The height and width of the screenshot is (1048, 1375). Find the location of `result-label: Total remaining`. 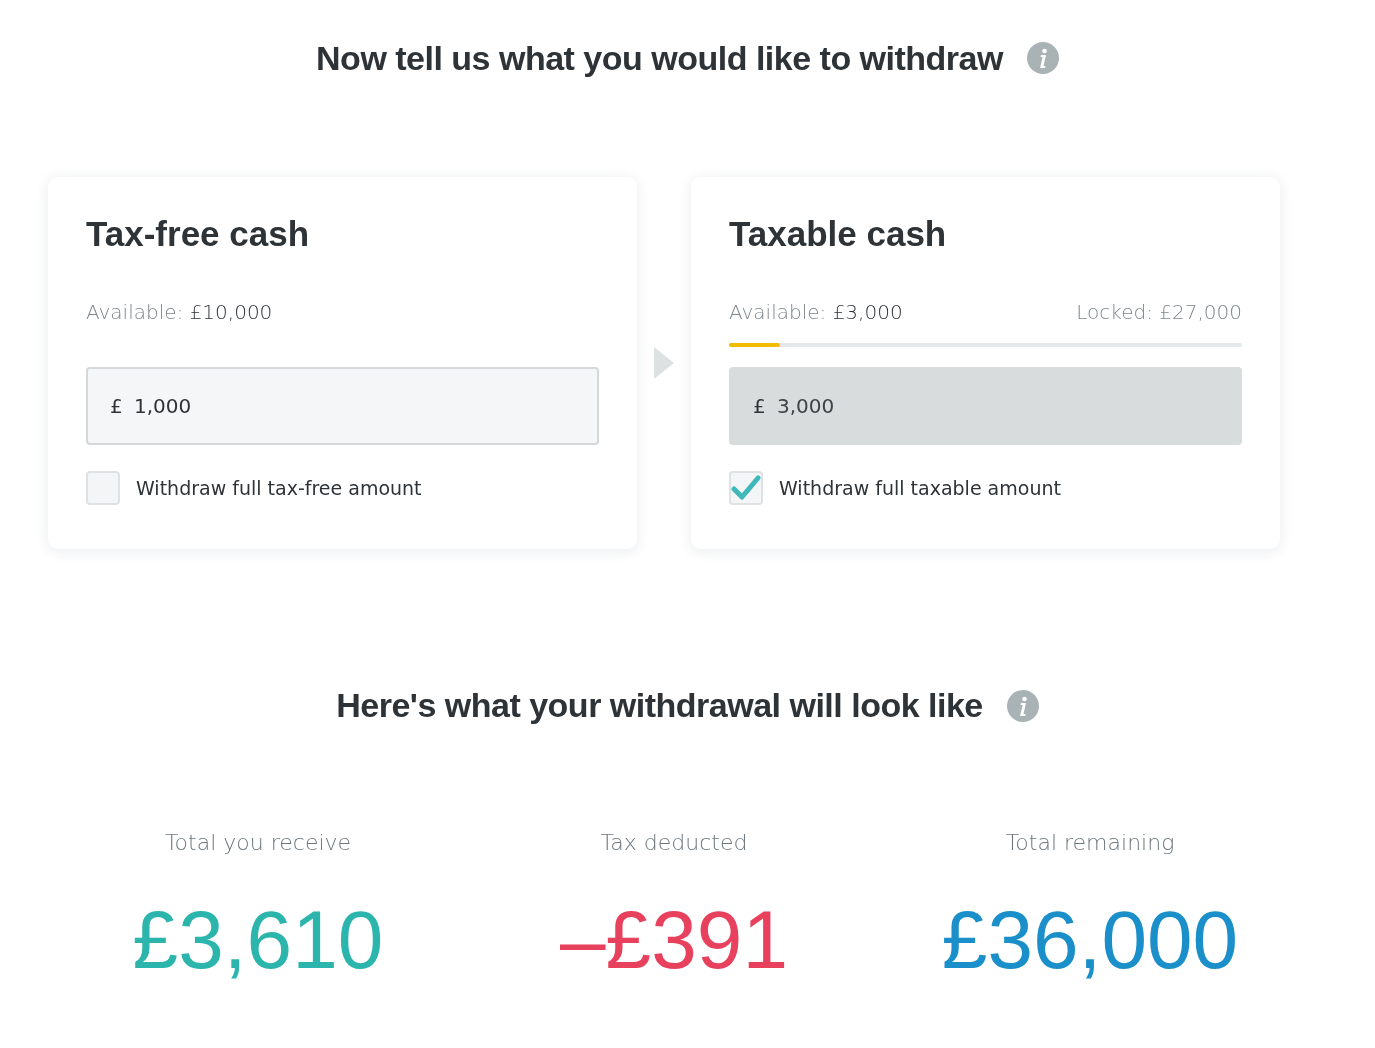

result-label: Total remaining is located at coordinates (1090, 843).